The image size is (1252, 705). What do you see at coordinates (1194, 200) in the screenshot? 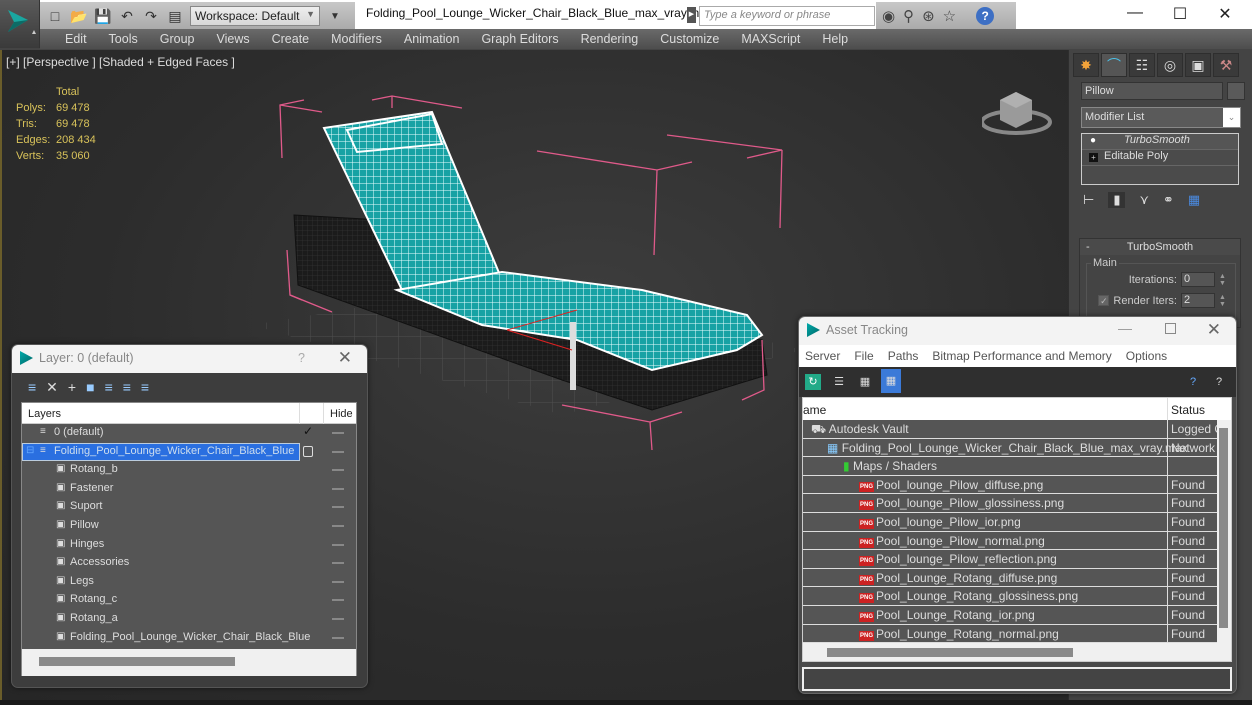
I see `configure-sets-icon: ▦` at bounding box center [1194, 200].